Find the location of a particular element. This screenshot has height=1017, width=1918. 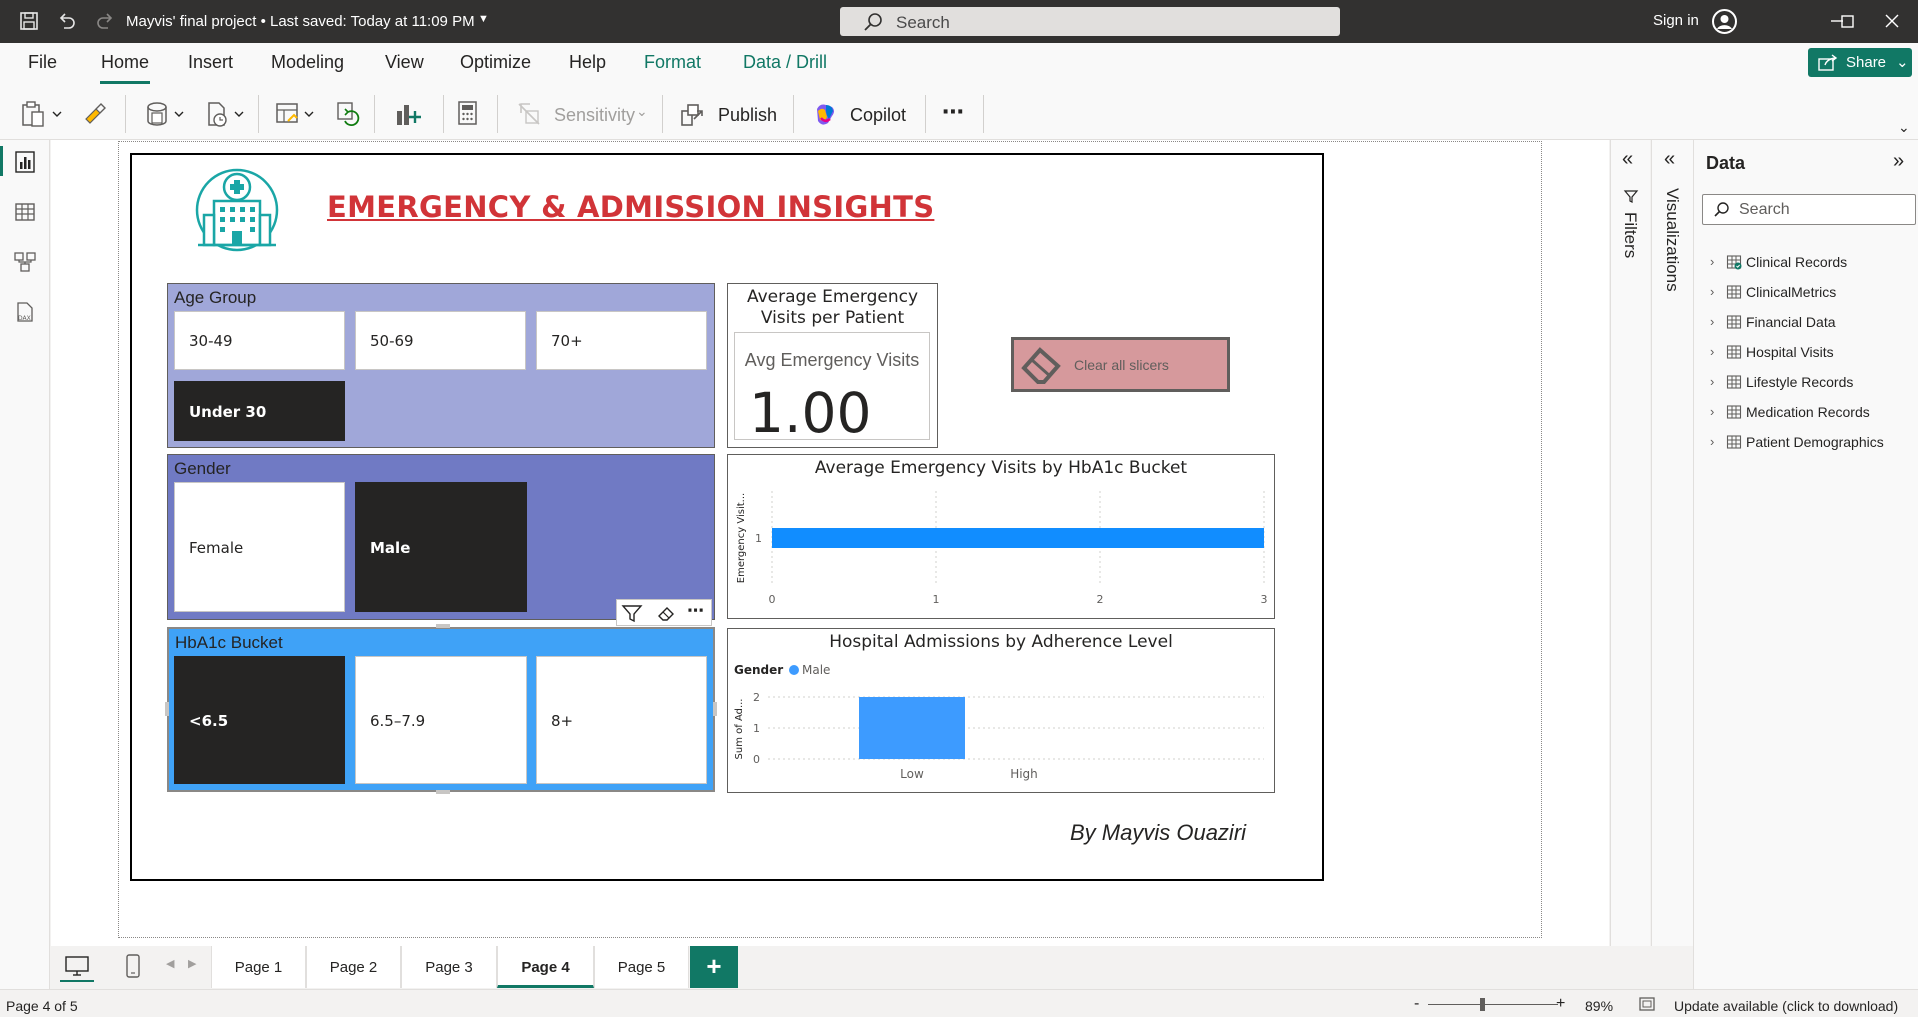

table-view-icon is located at coordinates (25, 212).